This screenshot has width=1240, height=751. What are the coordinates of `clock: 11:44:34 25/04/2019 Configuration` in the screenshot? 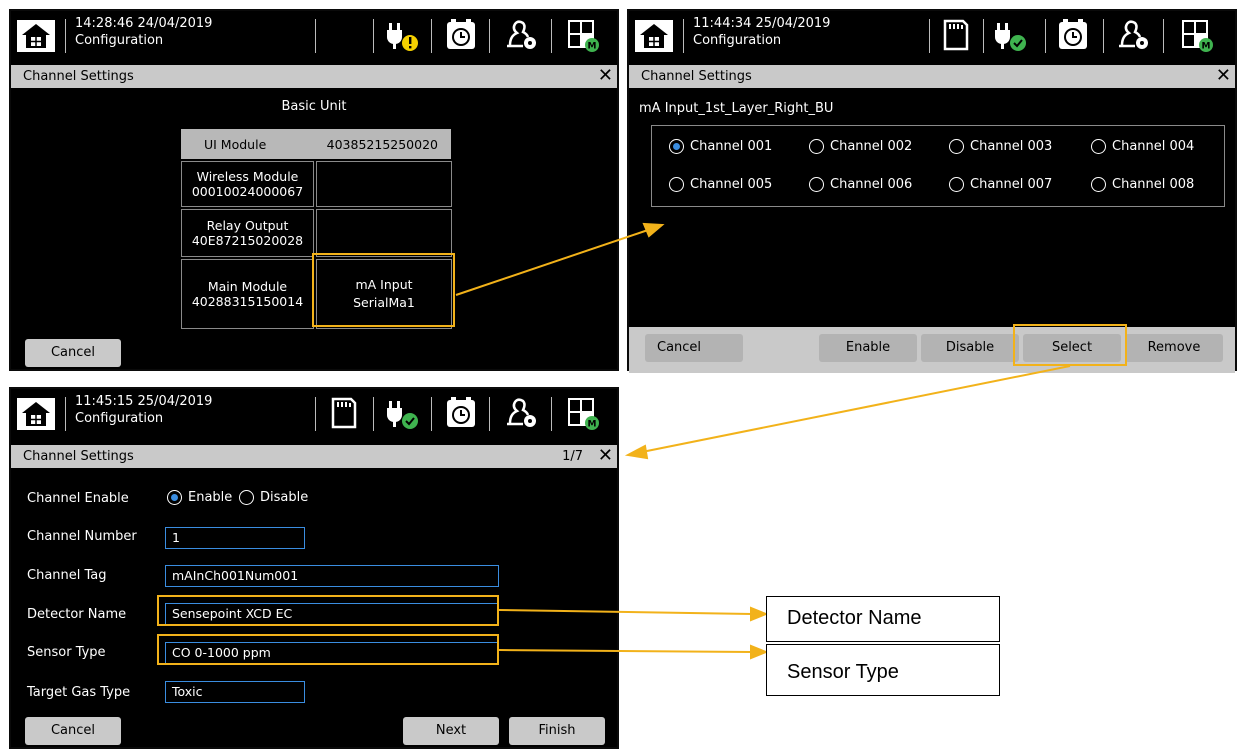 It's located at (761, 32).